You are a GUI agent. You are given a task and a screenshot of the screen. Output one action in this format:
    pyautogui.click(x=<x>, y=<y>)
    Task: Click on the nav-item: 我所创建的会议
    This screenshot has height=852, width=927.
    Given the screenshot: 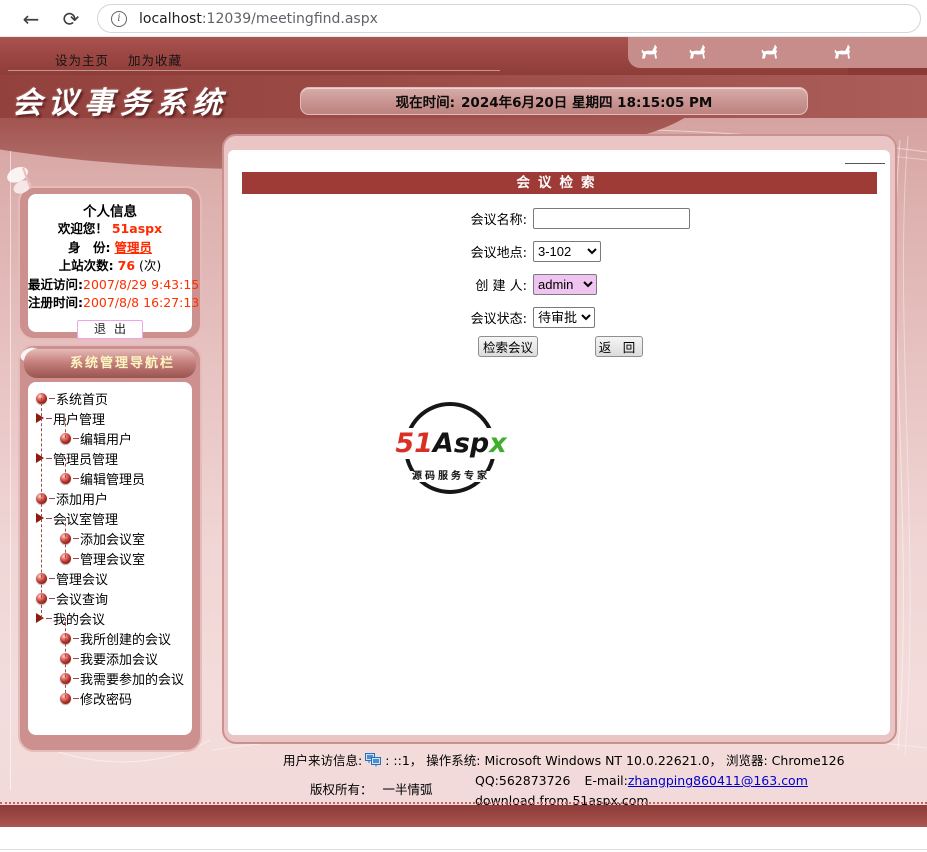 What is the action you would take?
    pyautogui.click(x=110, y=638)
    